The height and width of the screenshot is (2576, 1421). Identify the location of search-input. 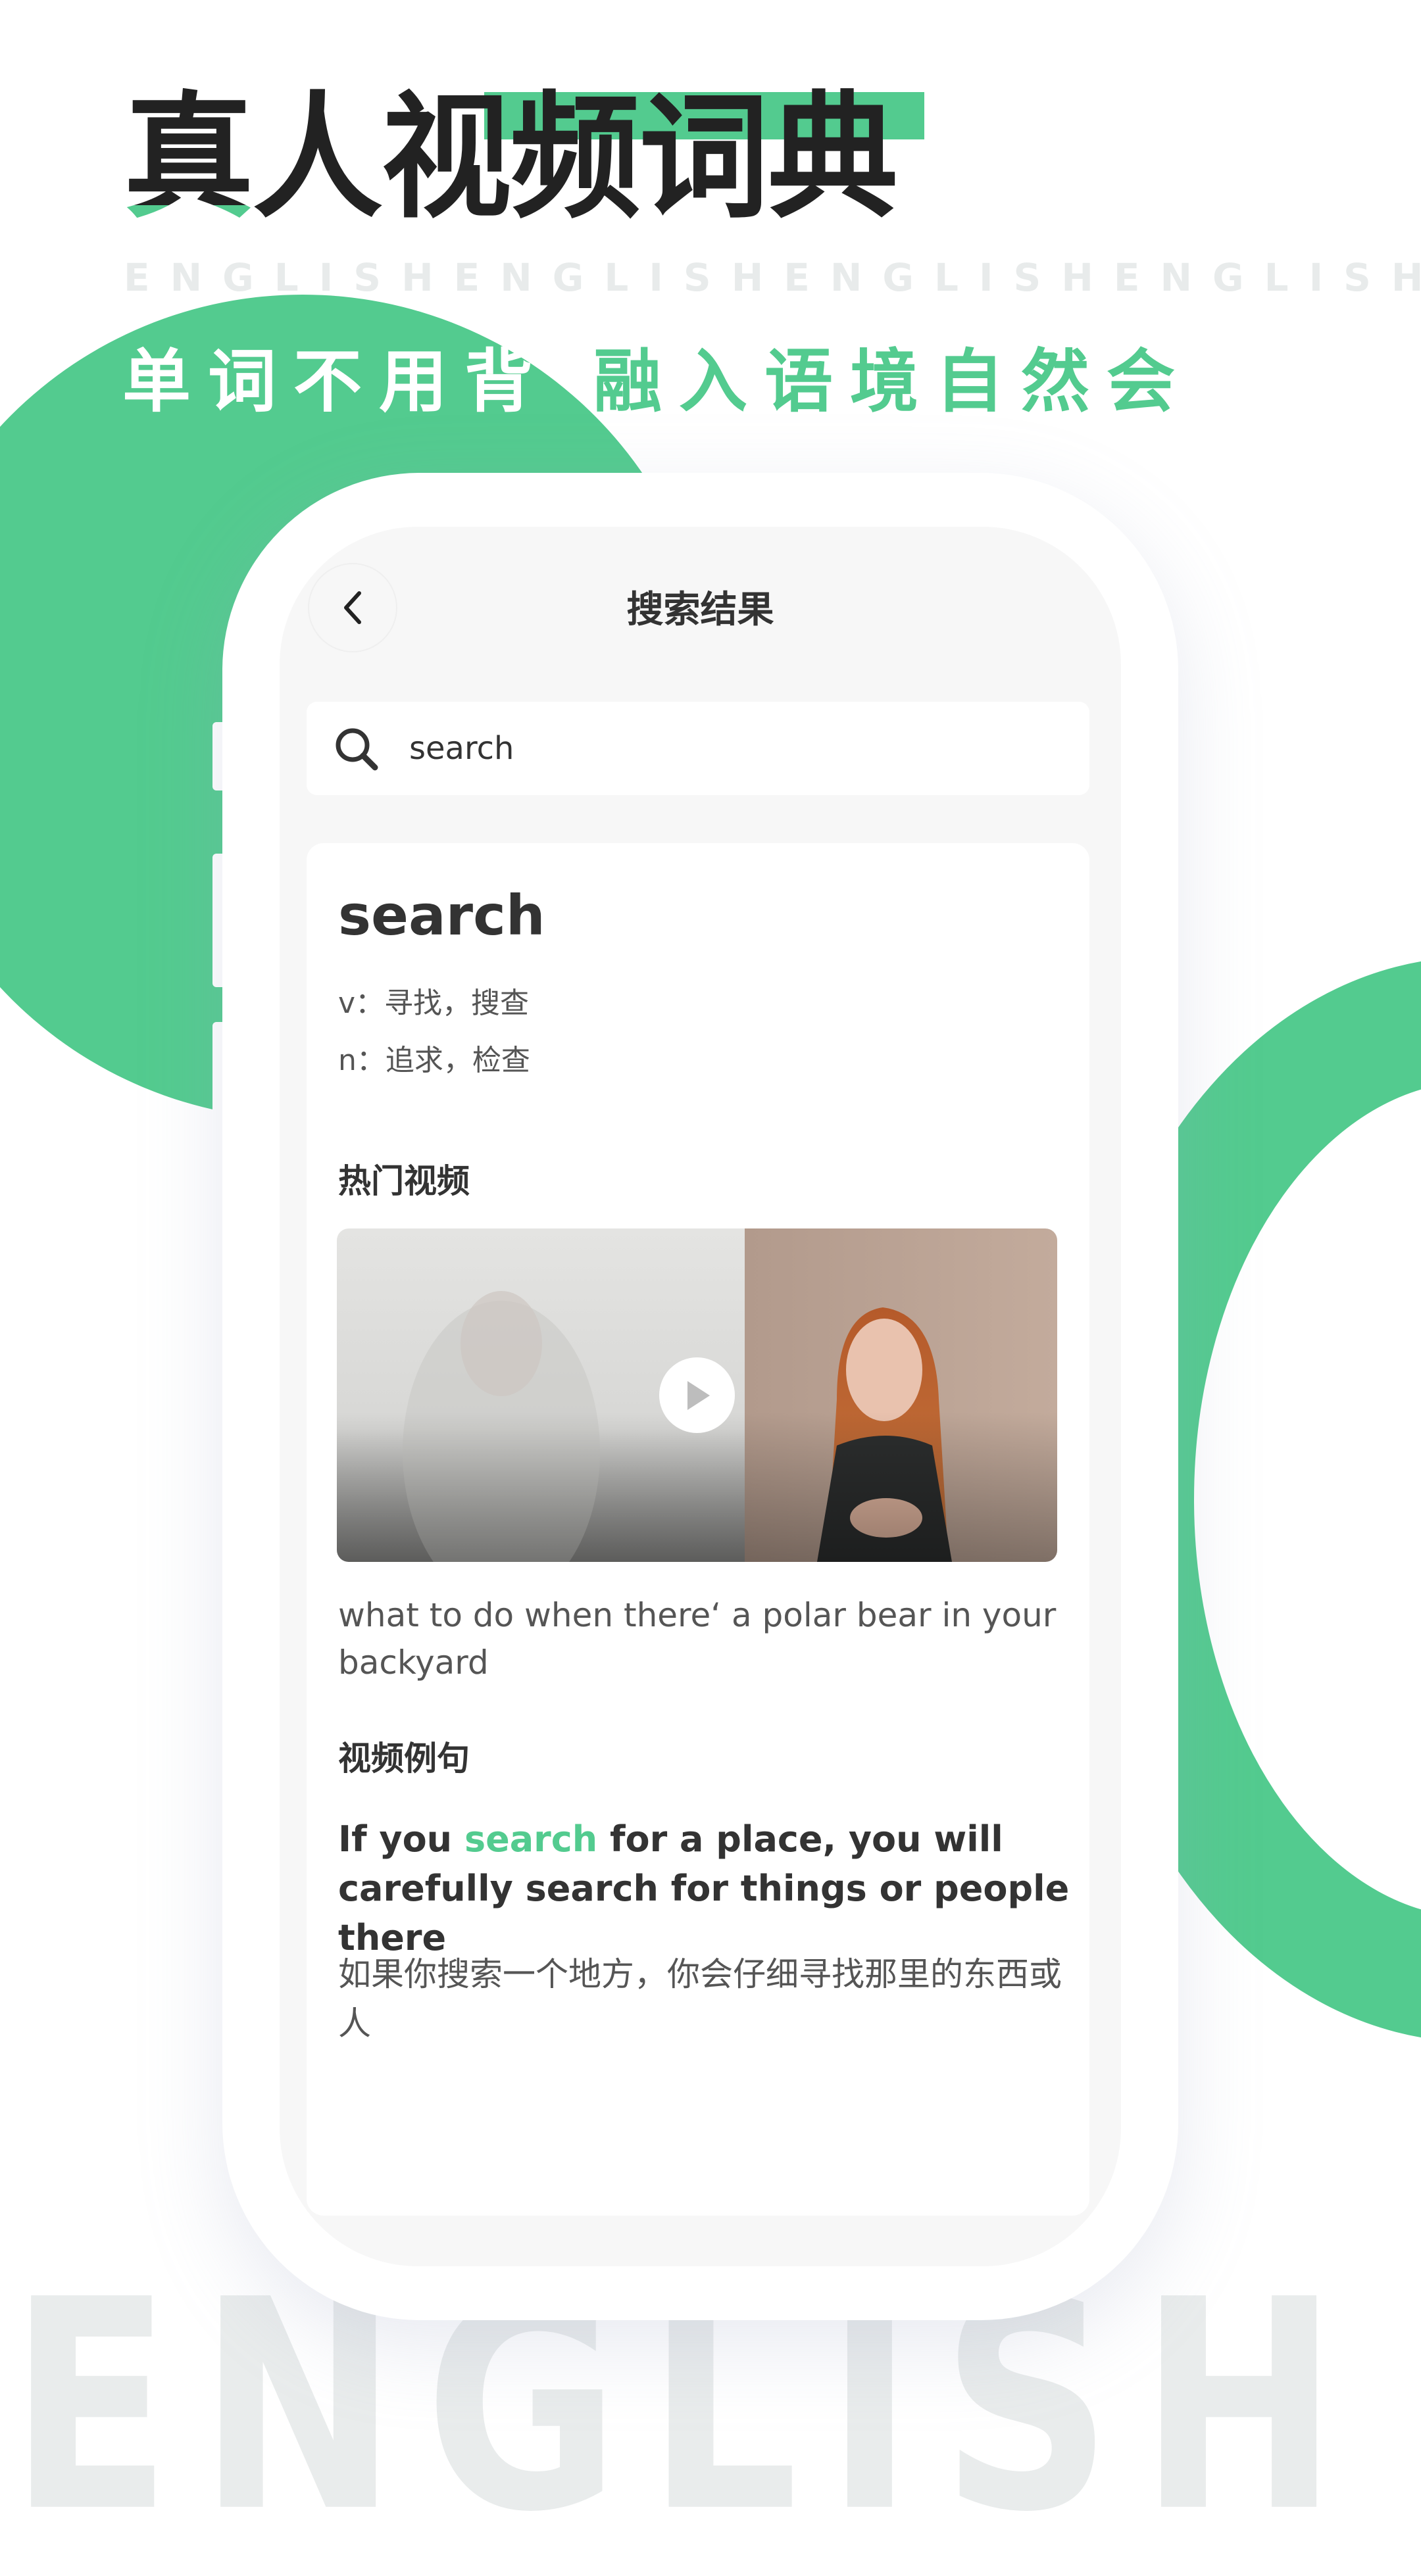
(731, 748).